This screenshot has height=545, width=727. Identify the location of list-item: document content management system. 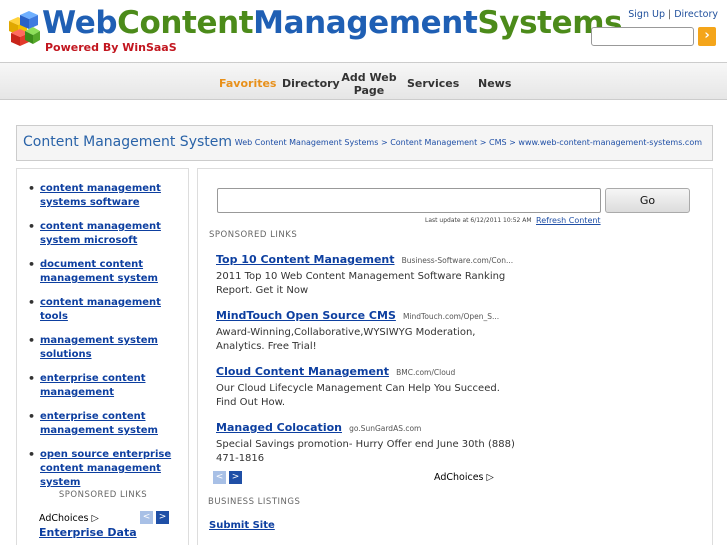
(106, 272).